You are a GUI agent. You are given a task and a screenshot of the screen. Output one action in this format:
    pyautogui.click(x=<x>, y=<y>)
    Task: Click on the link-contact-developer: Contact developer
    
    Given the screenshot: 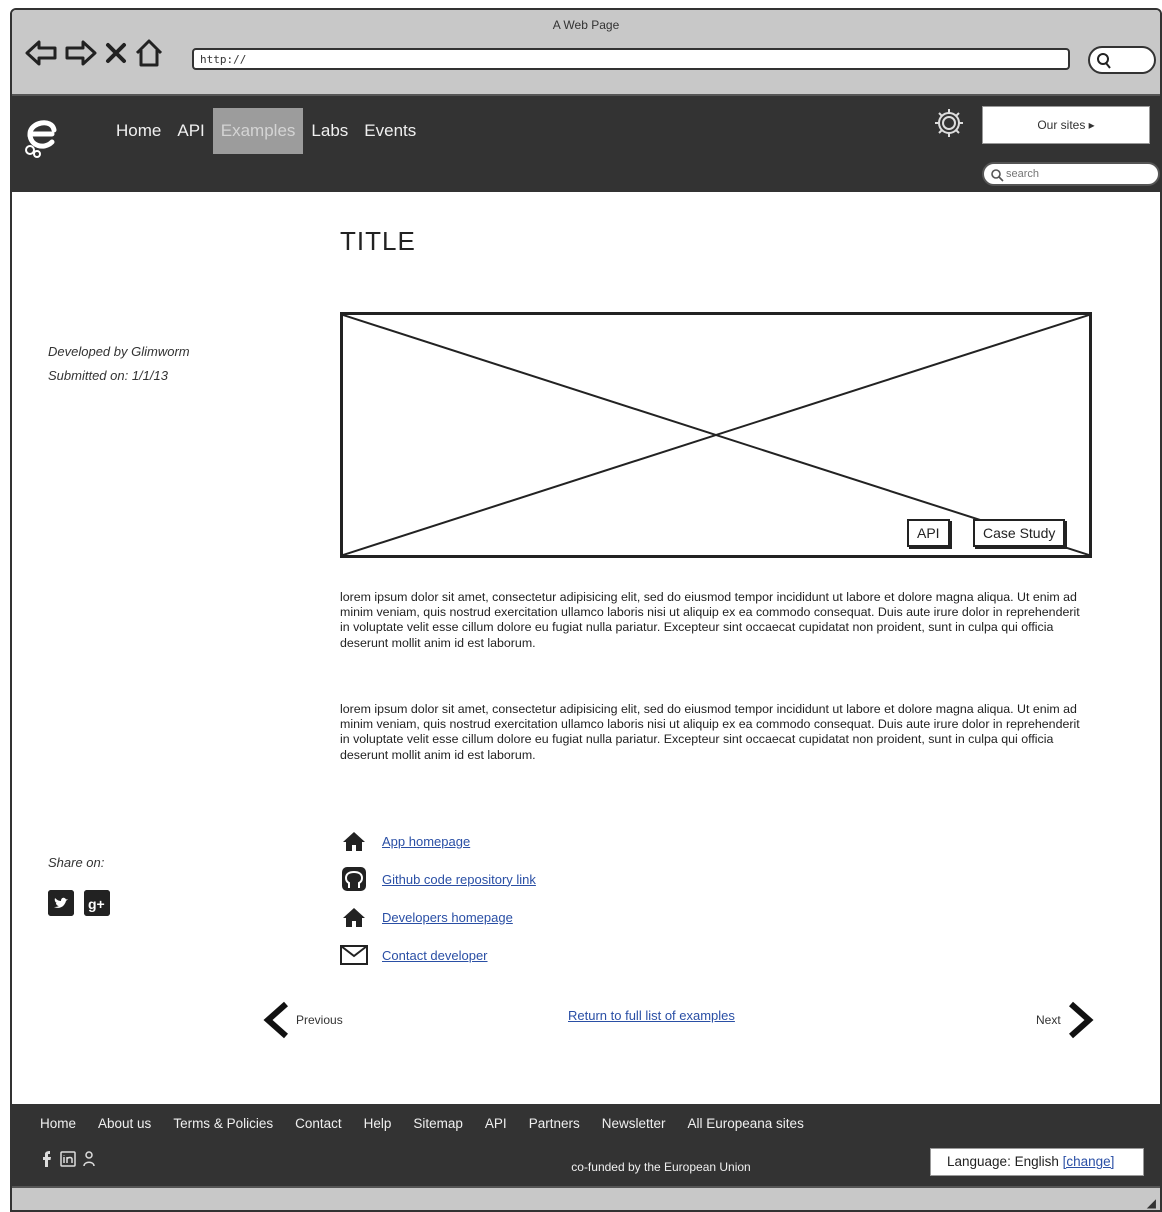 What is the action you would take?
    pyautogui.click(x=438, y=955)
    